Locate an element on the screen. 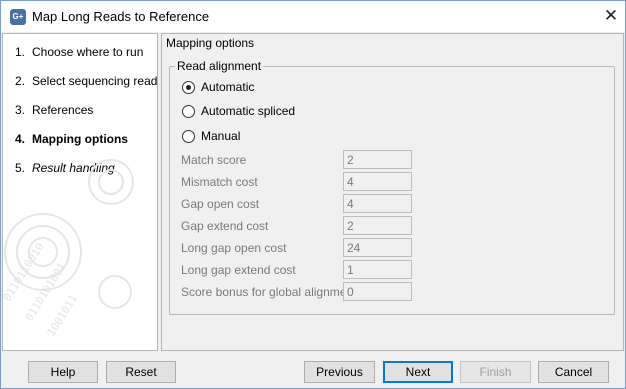 The width and height of the screenshot is (626, 389). gap-open-cost-input is located at coordinates (377, 203).